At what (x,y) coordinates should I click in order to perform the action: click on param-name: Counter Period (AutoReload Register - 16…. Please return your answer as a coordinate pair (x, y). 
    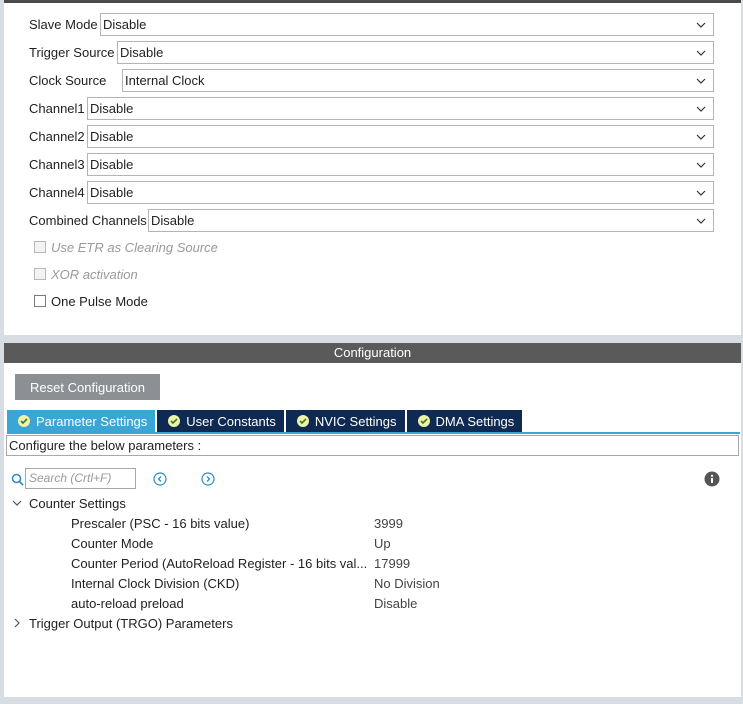
    Looking at the image, I should click on (219, 563).